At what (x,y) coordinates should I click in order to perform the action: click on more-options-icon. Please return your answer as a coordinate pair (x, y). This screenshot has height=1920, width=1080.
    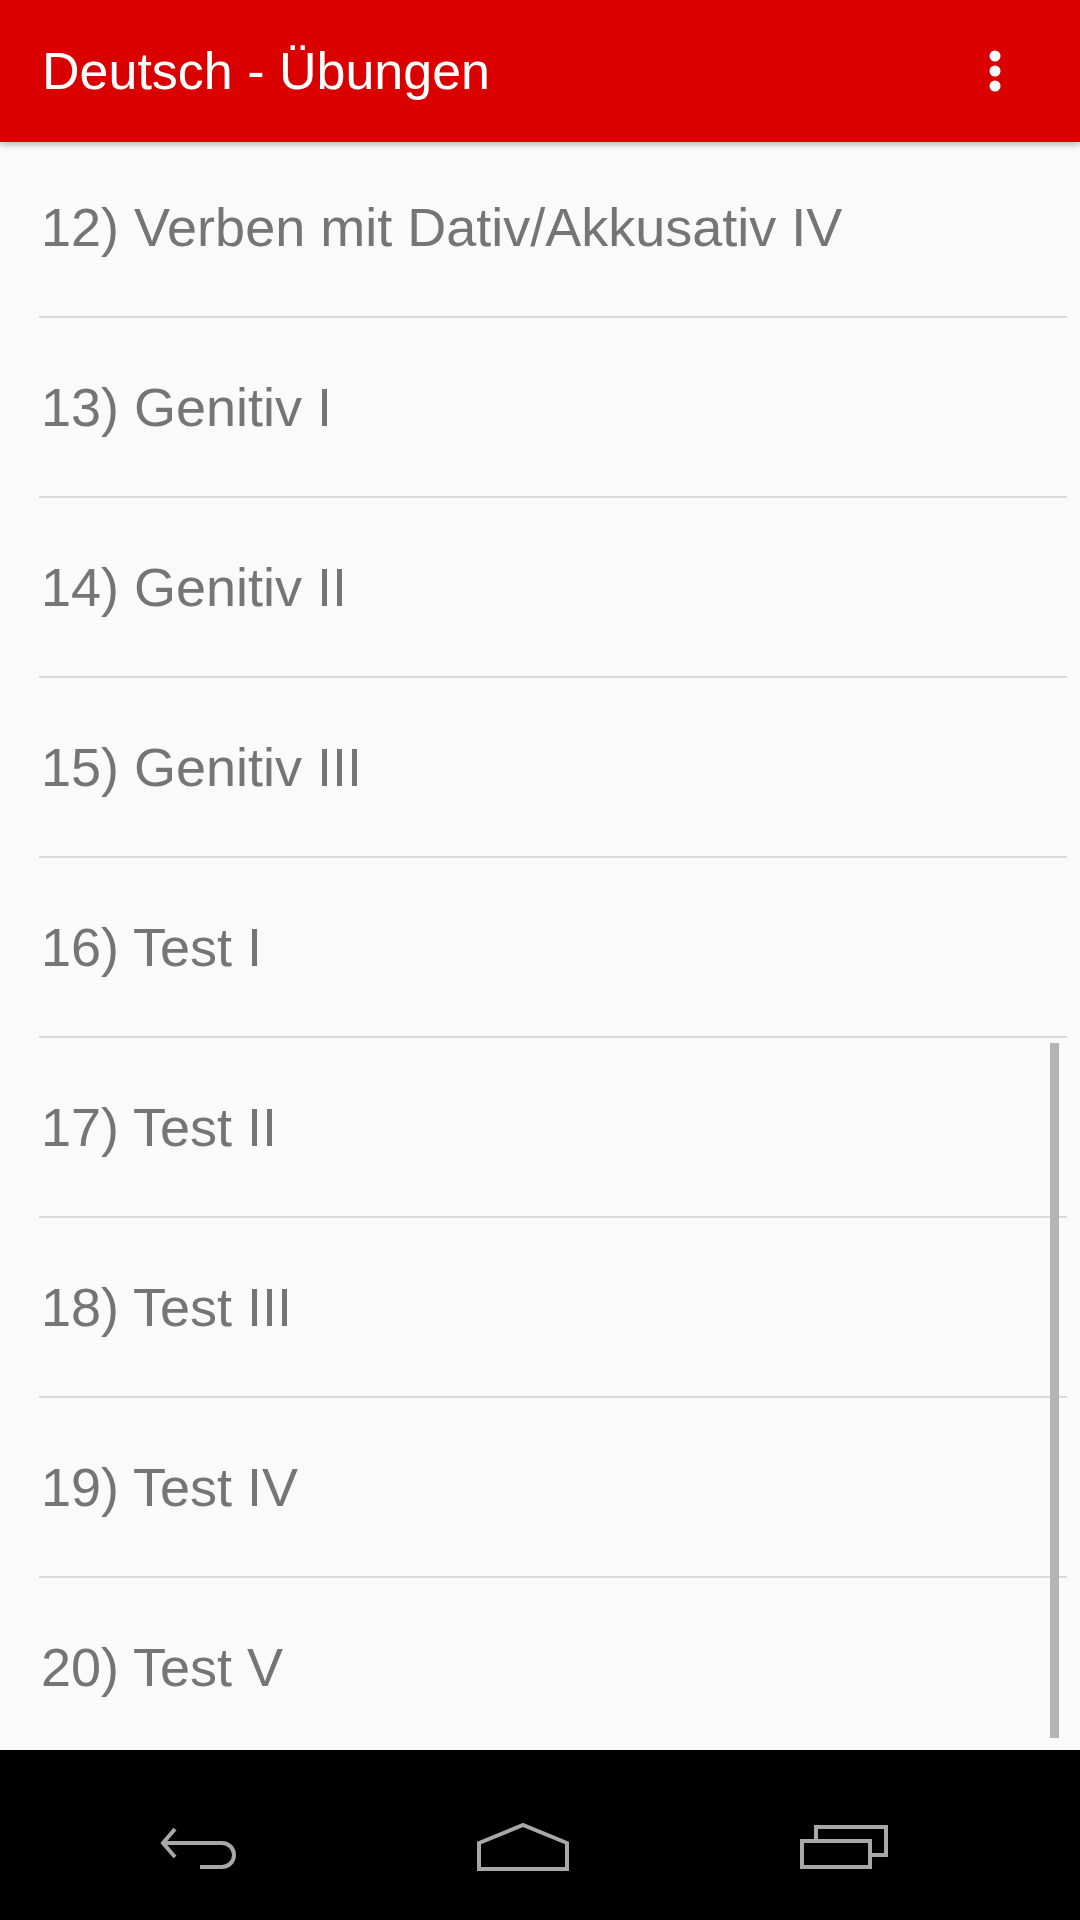
    Looking at the image, I should click on (995, 71).